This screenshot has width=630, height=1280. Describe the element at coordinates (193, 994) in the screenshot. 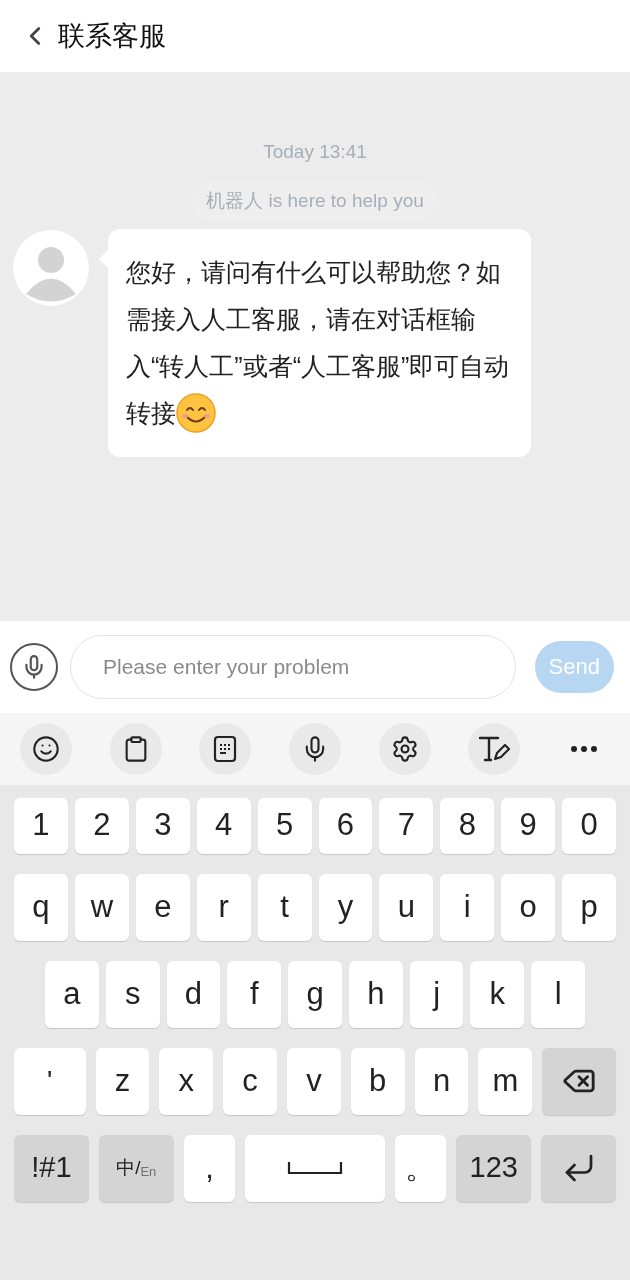

I see `keyboard-key: d` at that location.